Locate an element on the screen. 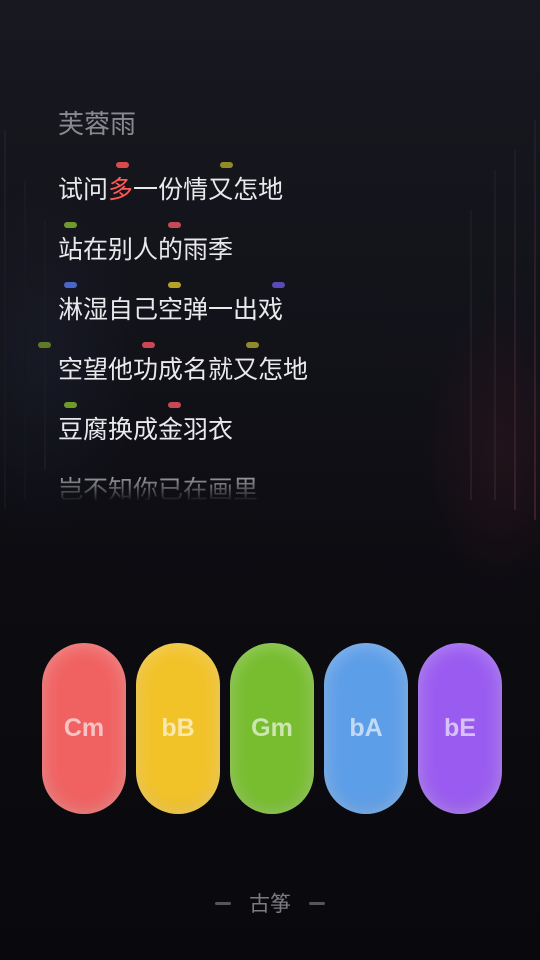  chord-button-gm: Gm is located at coordinates (272, 728).